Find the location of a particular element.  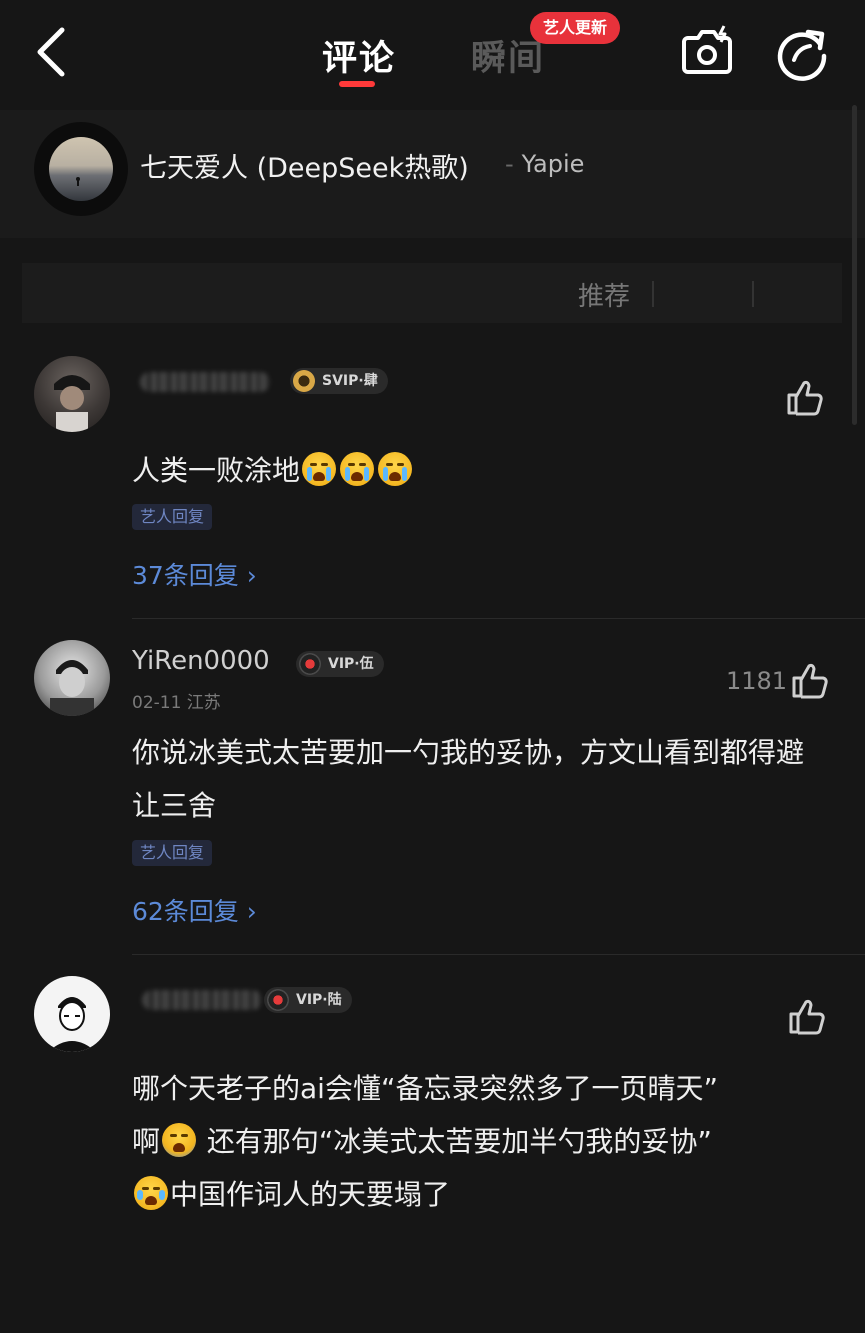

vip-badge: VIP·陆 is located at coordinates (308, 1000).